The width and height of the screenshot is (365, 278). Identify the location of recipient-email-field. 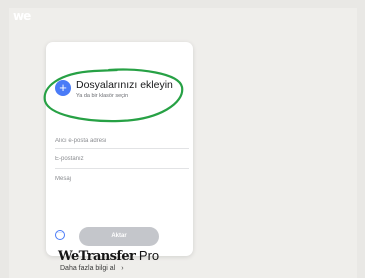
(121, 141).